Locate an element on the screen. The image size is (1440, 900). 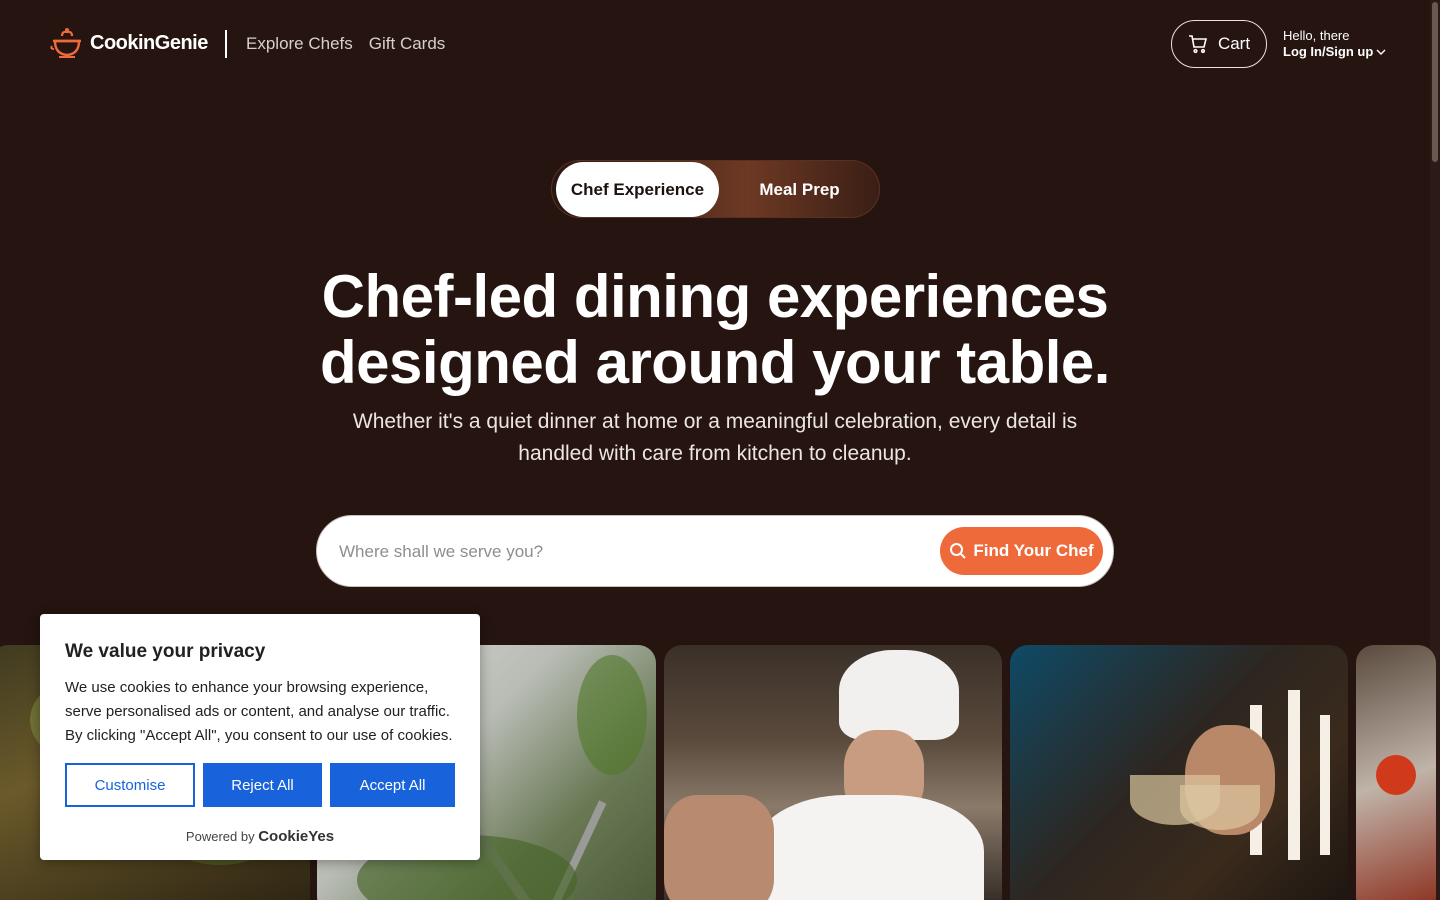
main-nav: Explore Chefs Gift Cards is located at coordinates (345, 44).